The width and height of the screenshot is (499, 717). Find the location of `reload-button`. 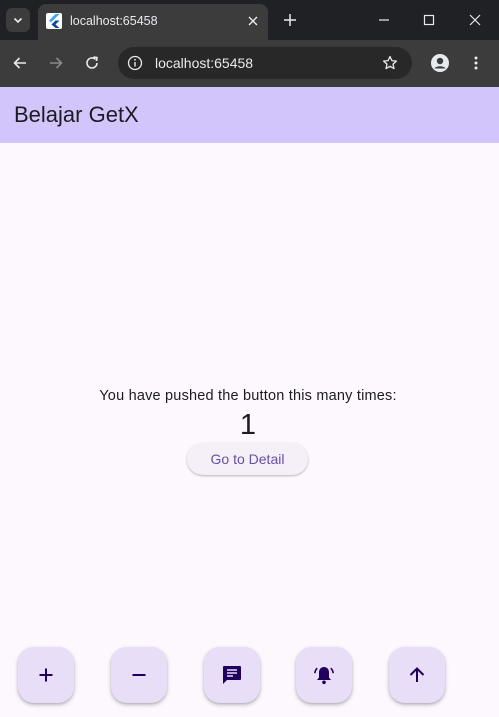

reload-button is located at coordinates (92, 63).